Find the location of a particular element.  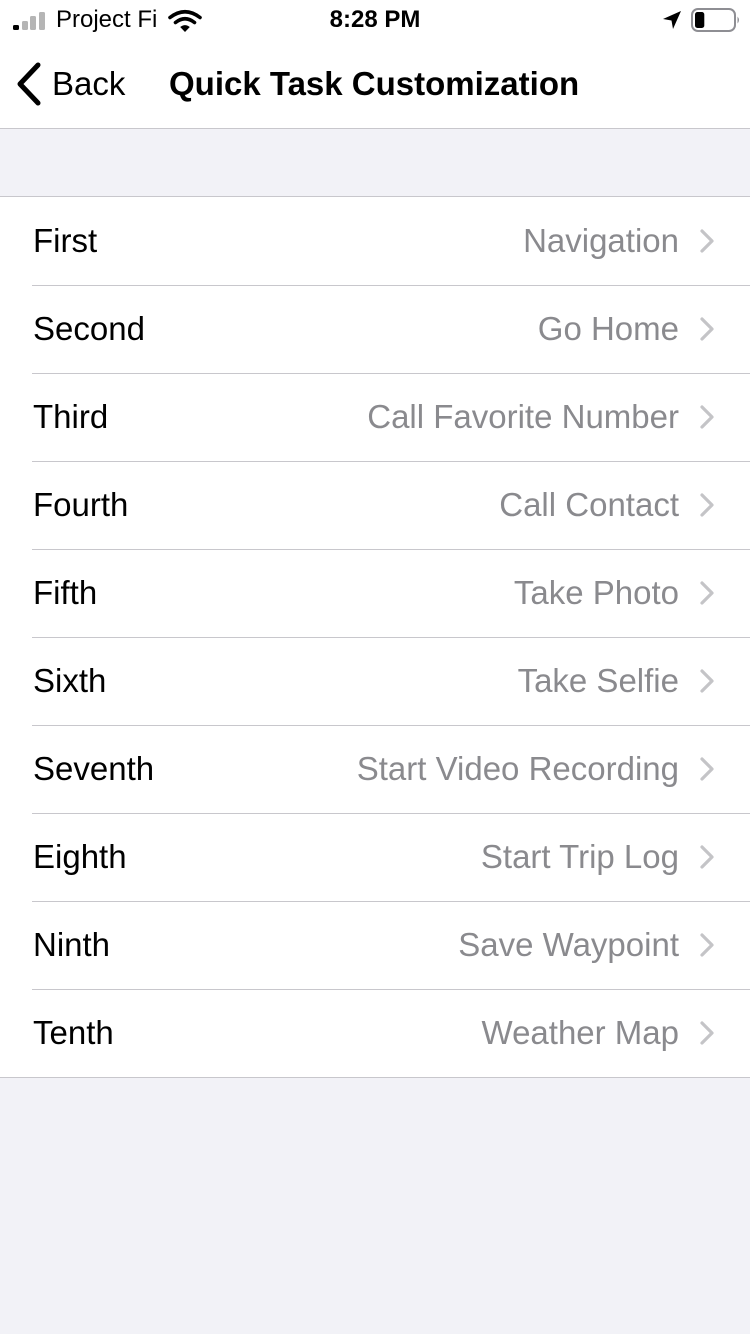

task-value: Take Photo is located at coordinates (596, 592).